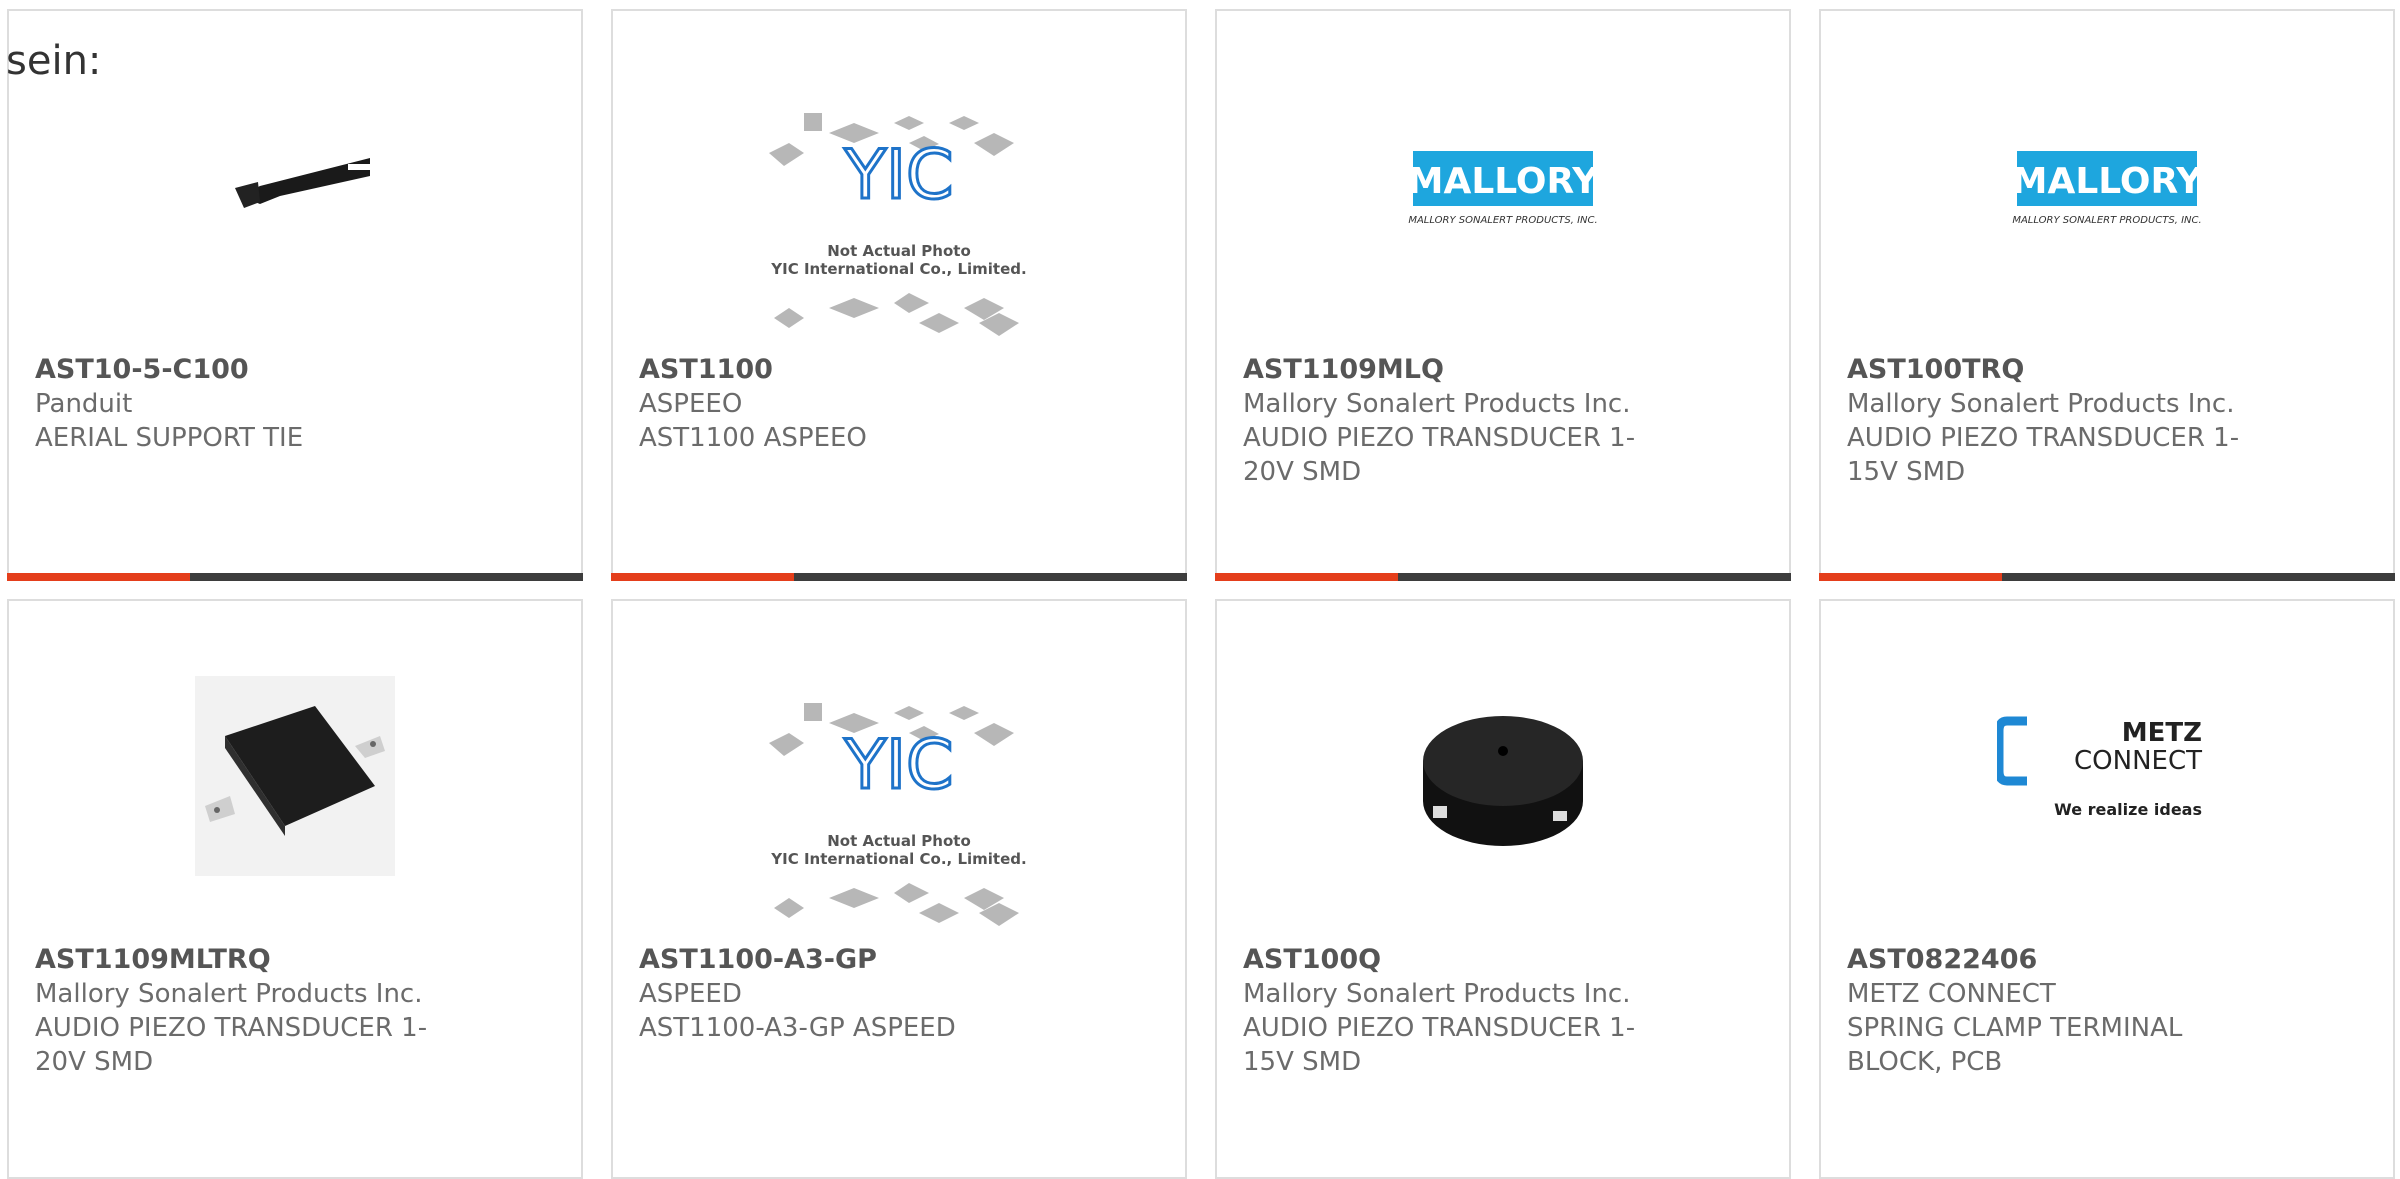 This screenshot has width=2400, height=1179. Describe the element at coordinates (295, 295) in the screenshot. I see `product-card: AST10-5-C100 Panduit AERIAL SUPPORT TIE` at that location.